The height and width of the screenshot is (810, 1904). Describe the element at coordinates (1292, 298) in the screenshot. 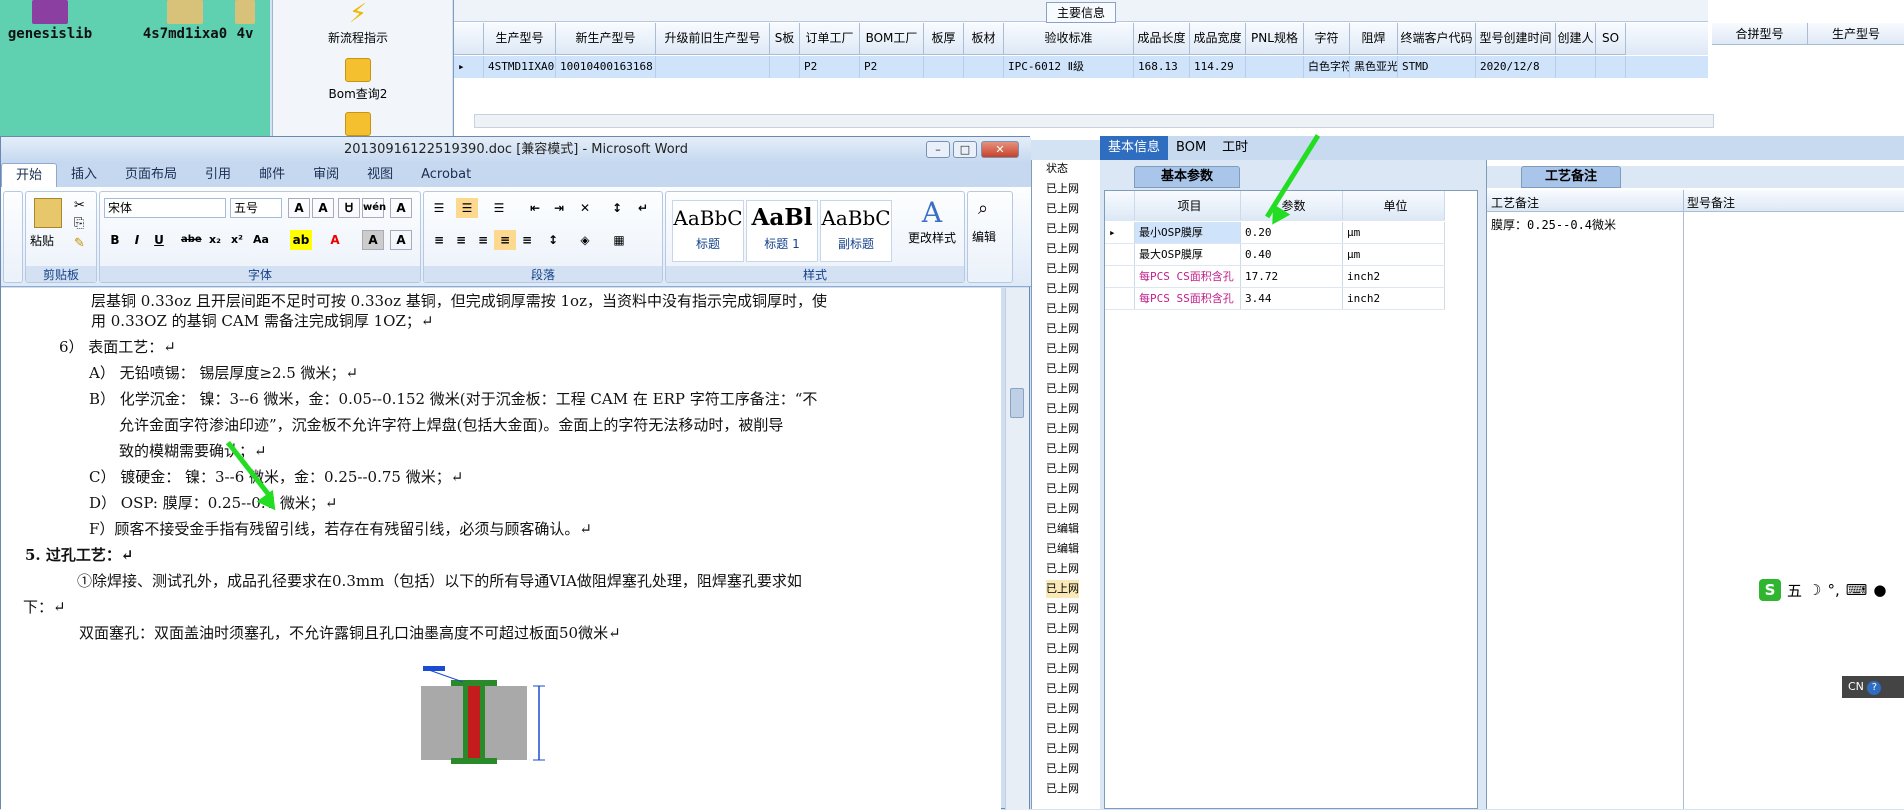

I see `param-value: 3.44` at that location.